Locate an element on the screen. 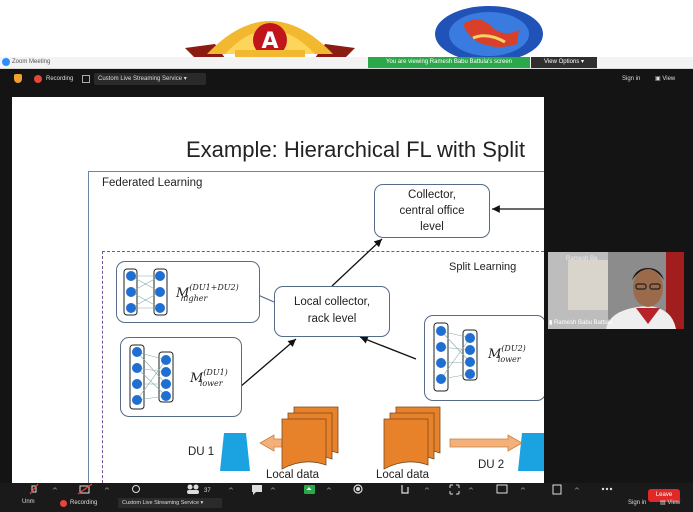 The image size is (693, 512). app-title: Zoom Meeting is located at coordinates (31, 62).